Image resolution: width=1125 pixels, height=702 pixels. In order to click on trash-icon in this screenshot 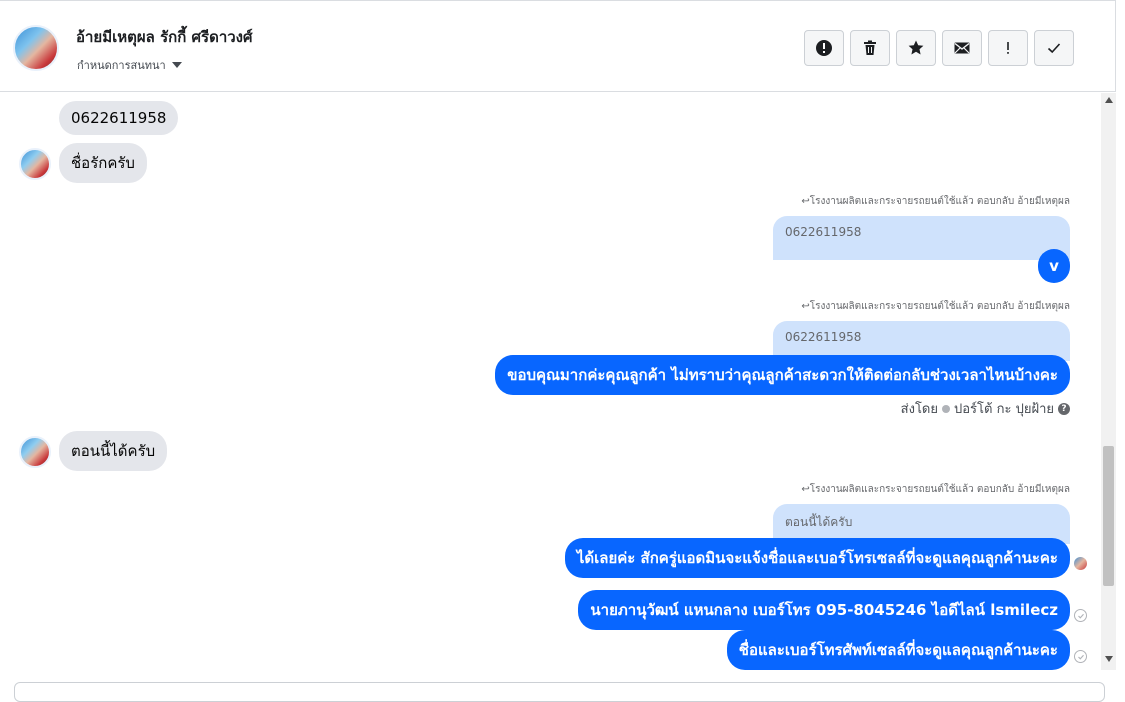, I will do `click(870, 47)`.